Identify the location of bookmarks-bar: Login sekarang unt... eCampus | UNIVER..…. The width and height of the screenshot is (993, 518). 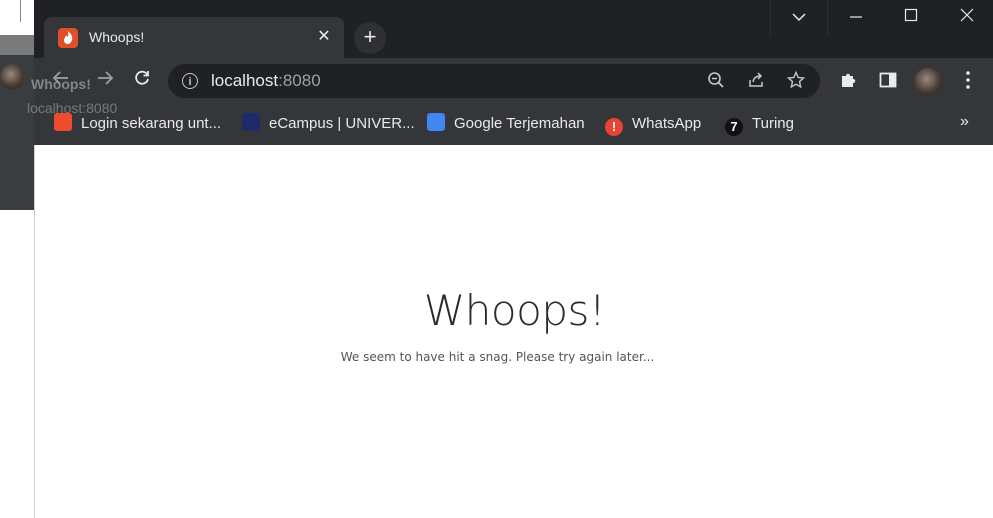
(513, 124).